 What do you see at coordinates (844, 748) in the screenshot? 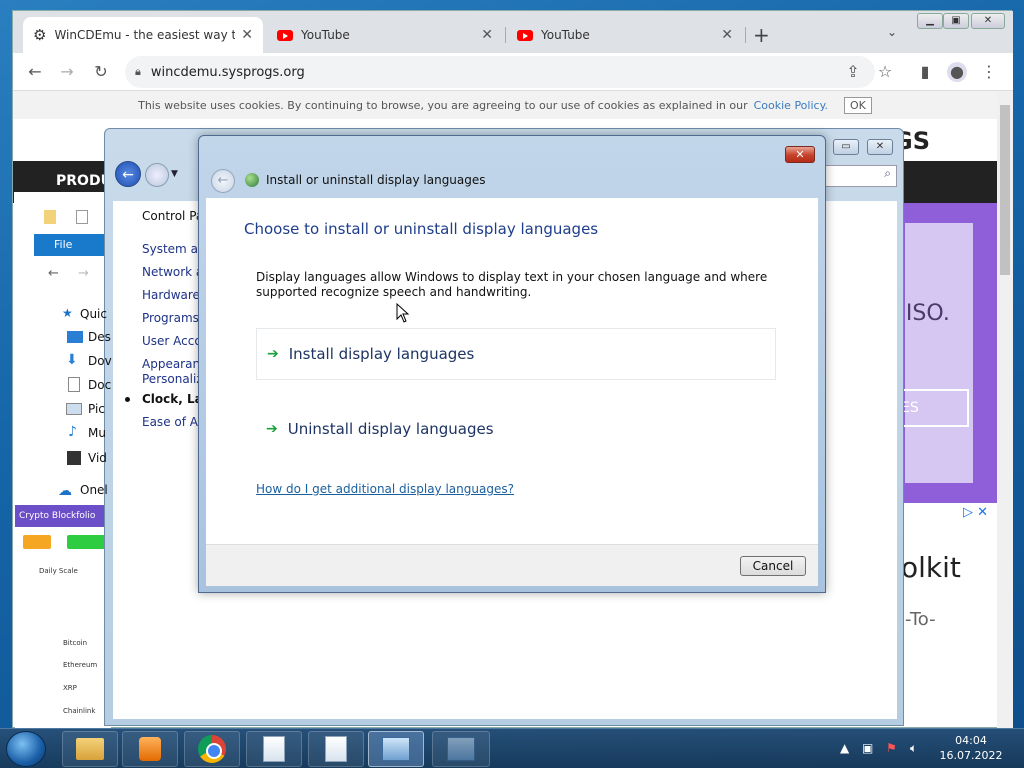
I see `show-hidden-icons-icon: ▲` at bounding box center [844, 748].